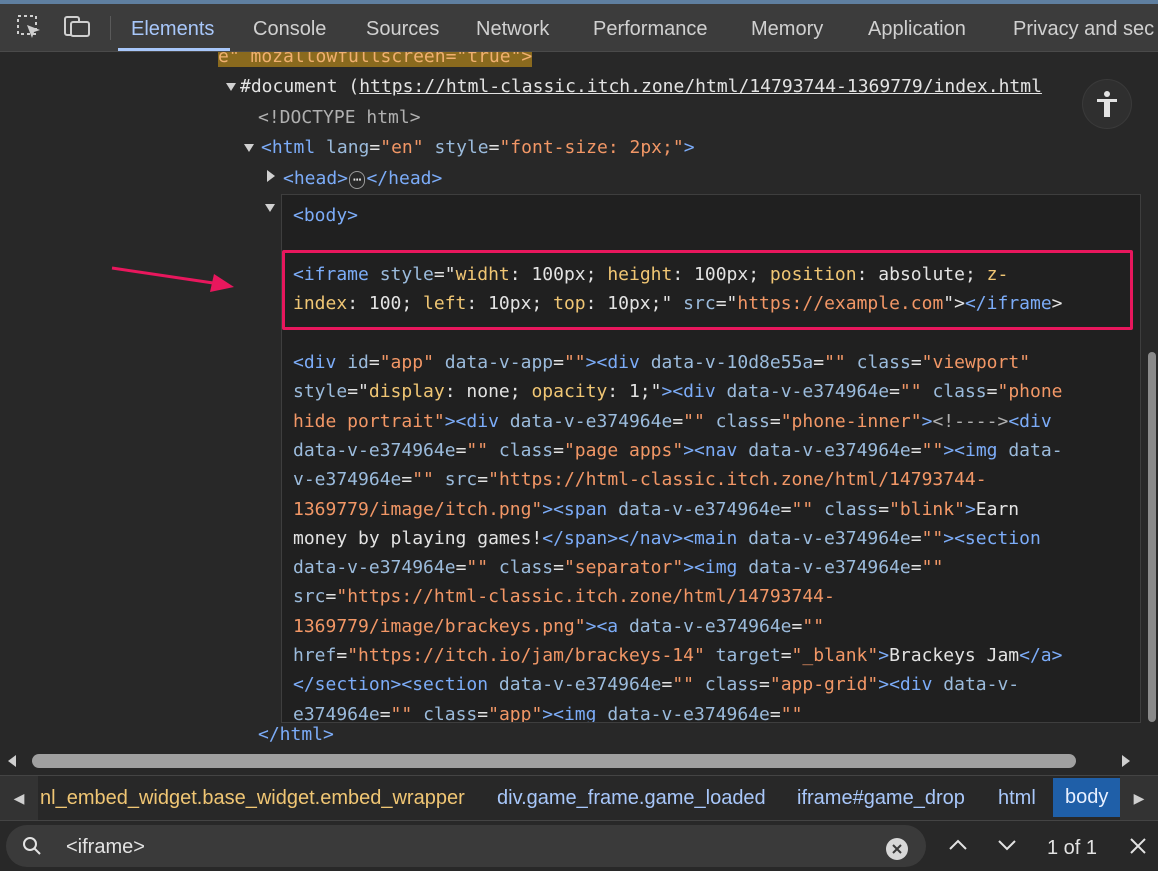 This screenshot has width=1158, height=871. Describe the element at coordinates (309, 597) in the screenshot. I see `code-token: src` at that location.